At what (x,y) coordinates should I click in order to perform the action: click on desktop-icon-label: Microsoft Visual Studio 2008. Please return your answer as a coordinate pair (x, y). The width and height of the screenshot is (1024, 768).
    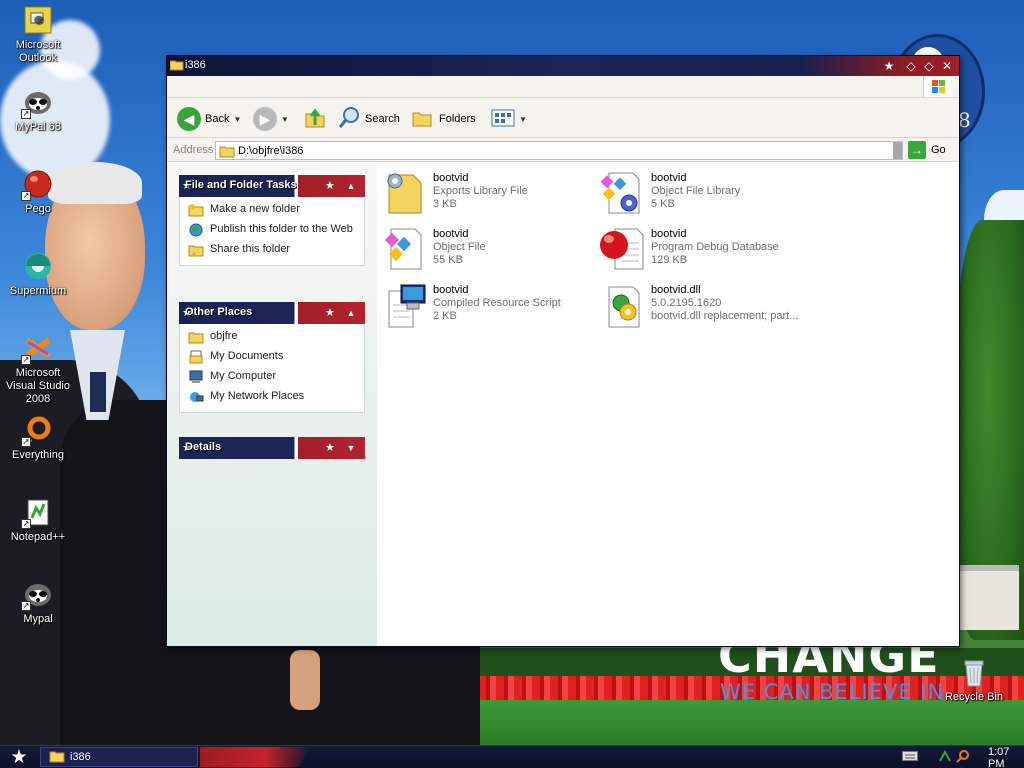
    Looking at the image, I should click on (37, 386).